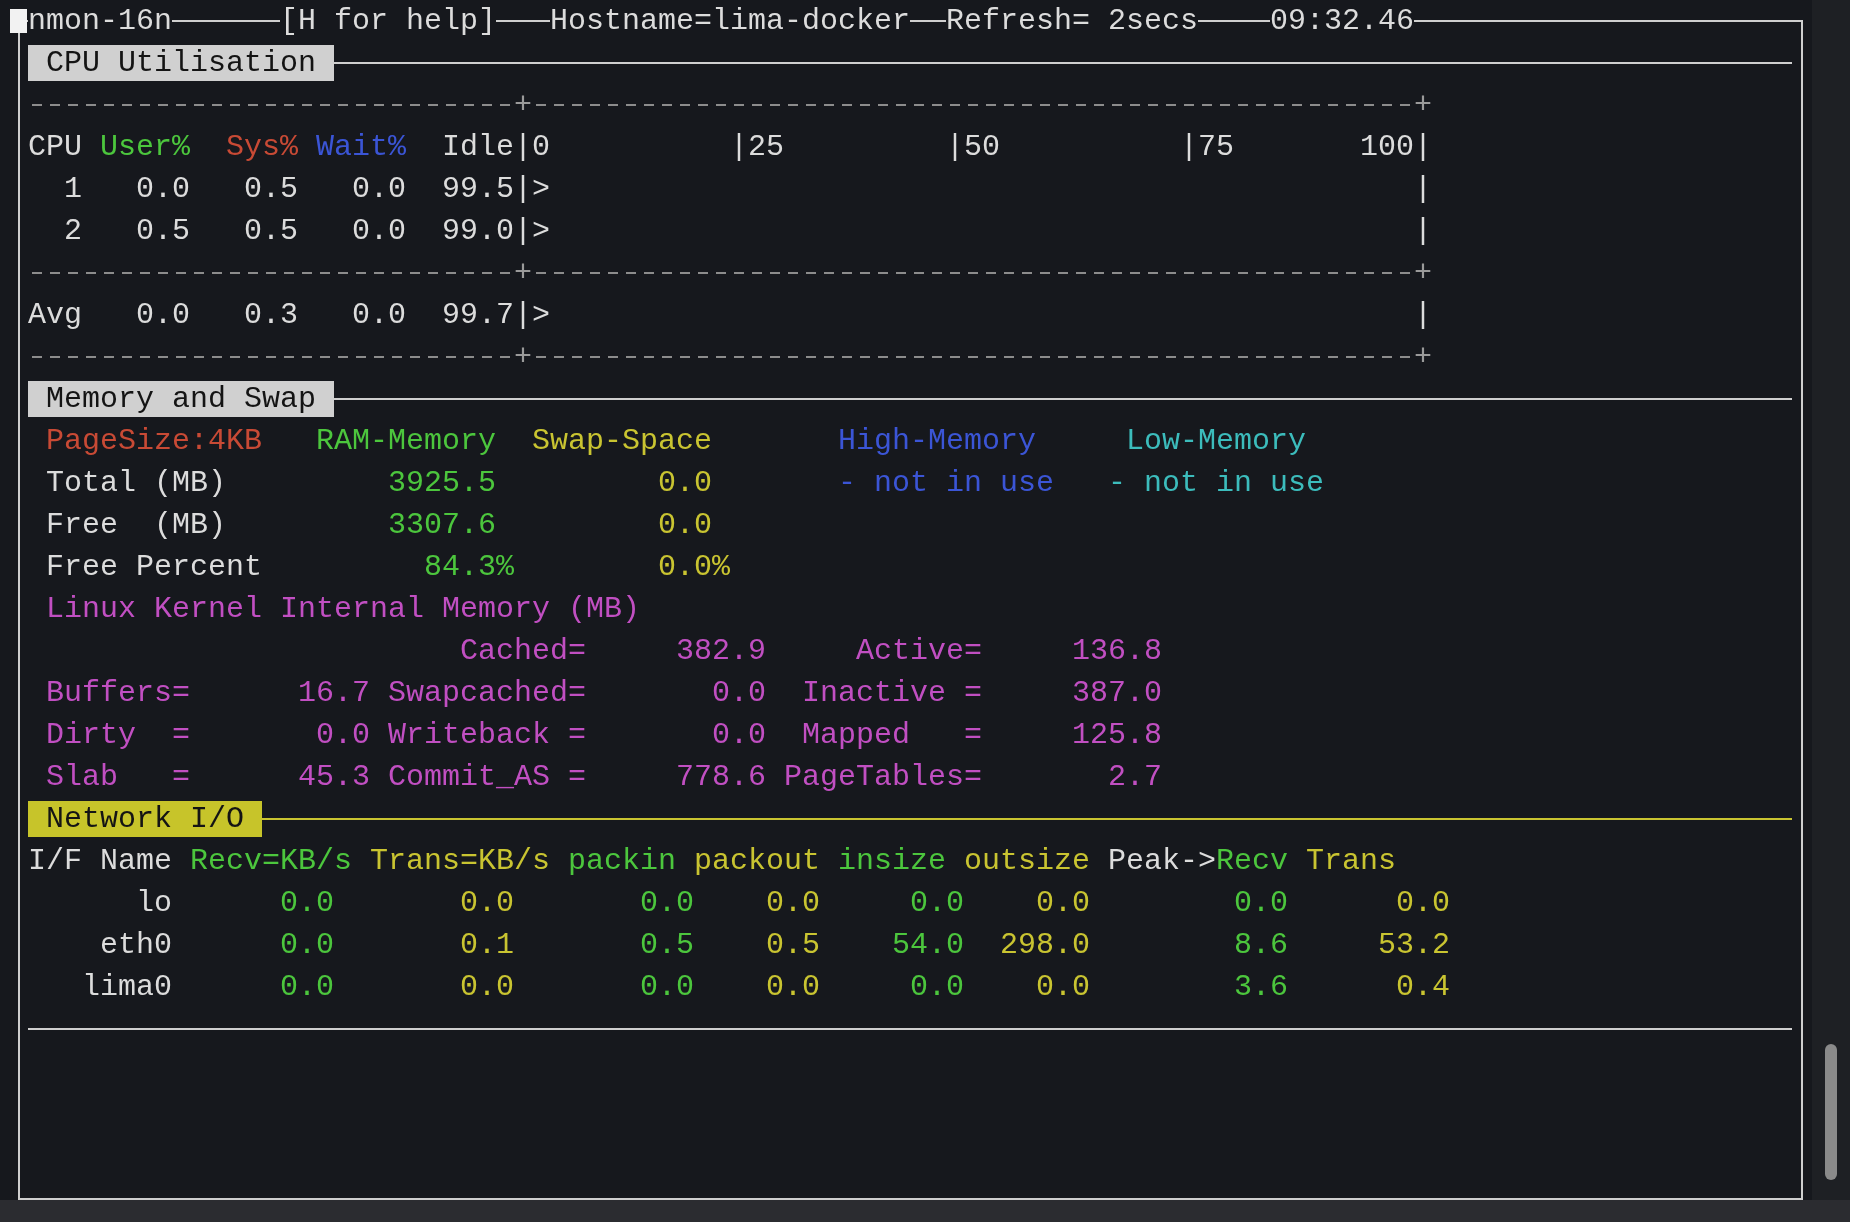  Describe the element at coordinates (271, 315) in the screenshot. I see `table-cell: 0.3` at that location.